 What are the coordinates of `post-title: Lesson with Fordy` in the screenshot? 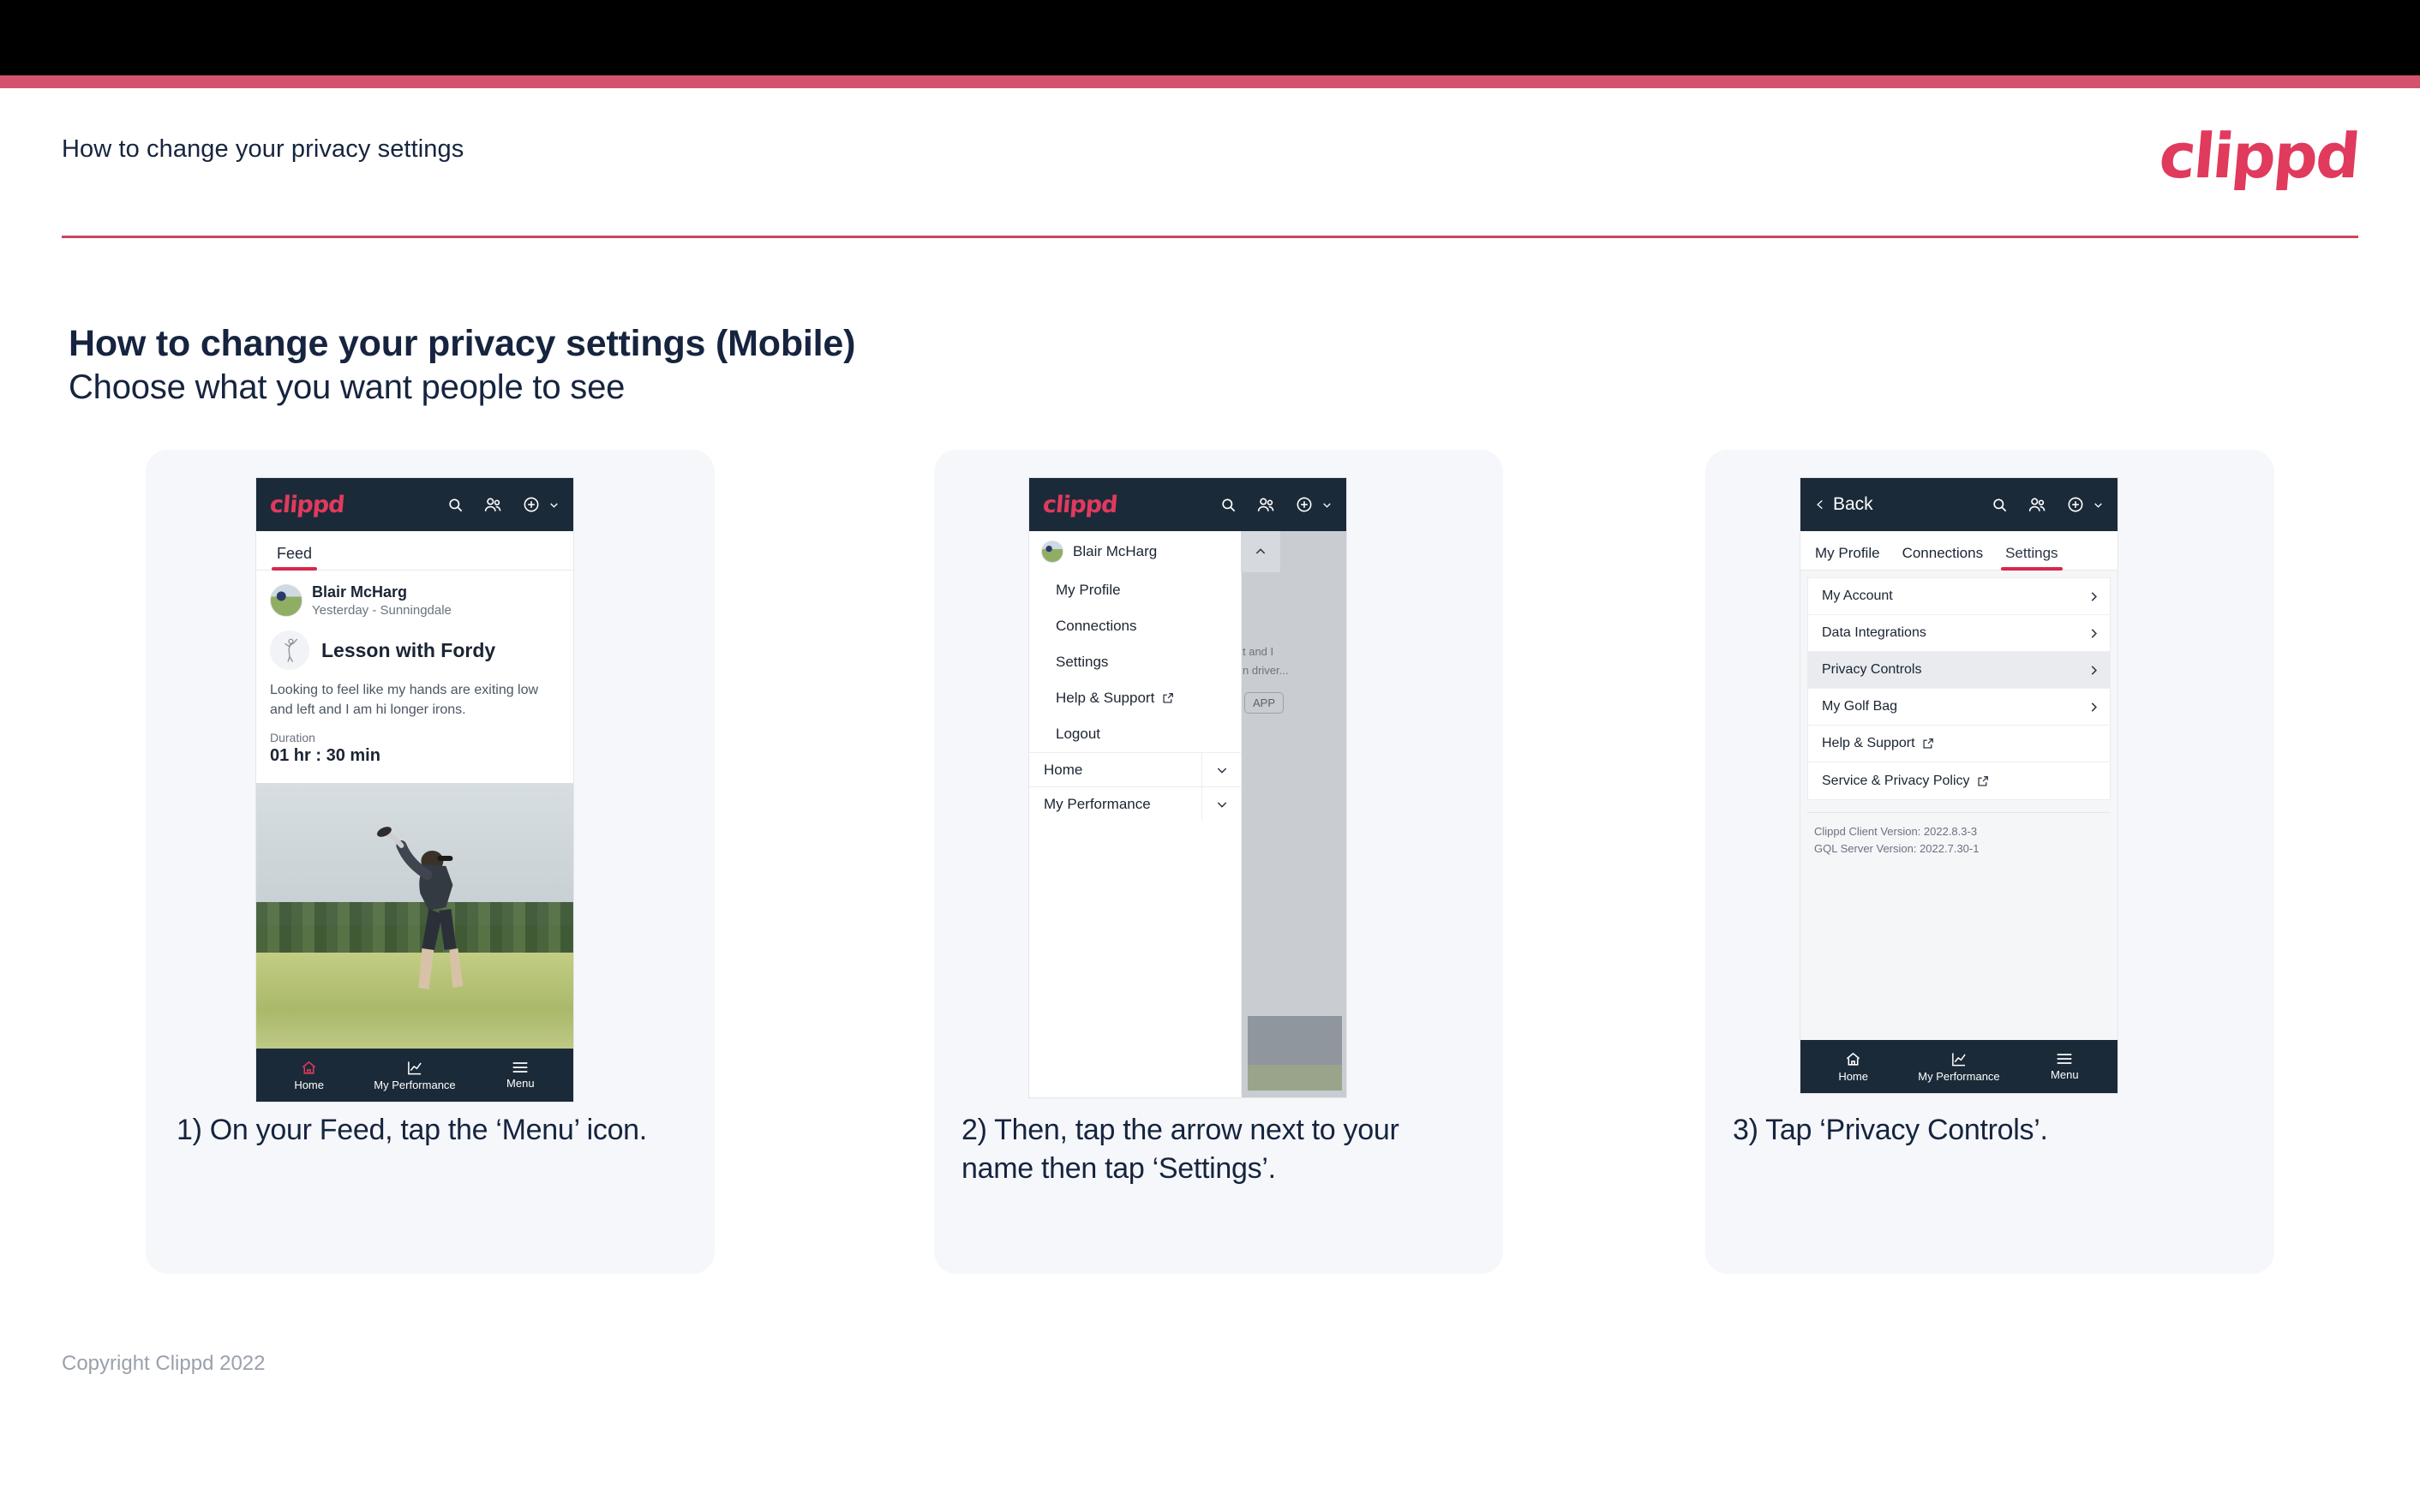 It's located at (408, 649).